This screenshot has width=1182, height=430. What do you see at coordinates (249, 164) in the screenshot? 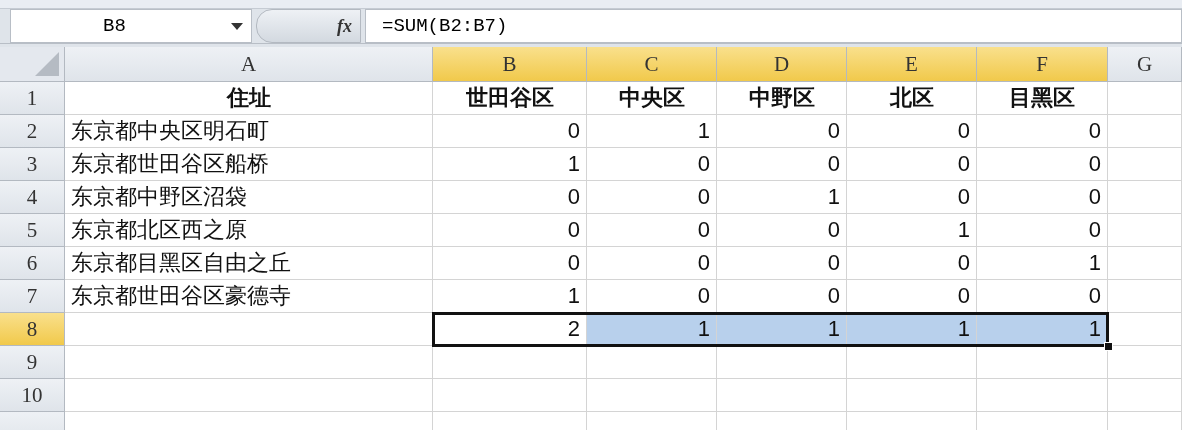
I see `table-cell: 东京都世田谷区船桥` at bounding box center [249, 164].